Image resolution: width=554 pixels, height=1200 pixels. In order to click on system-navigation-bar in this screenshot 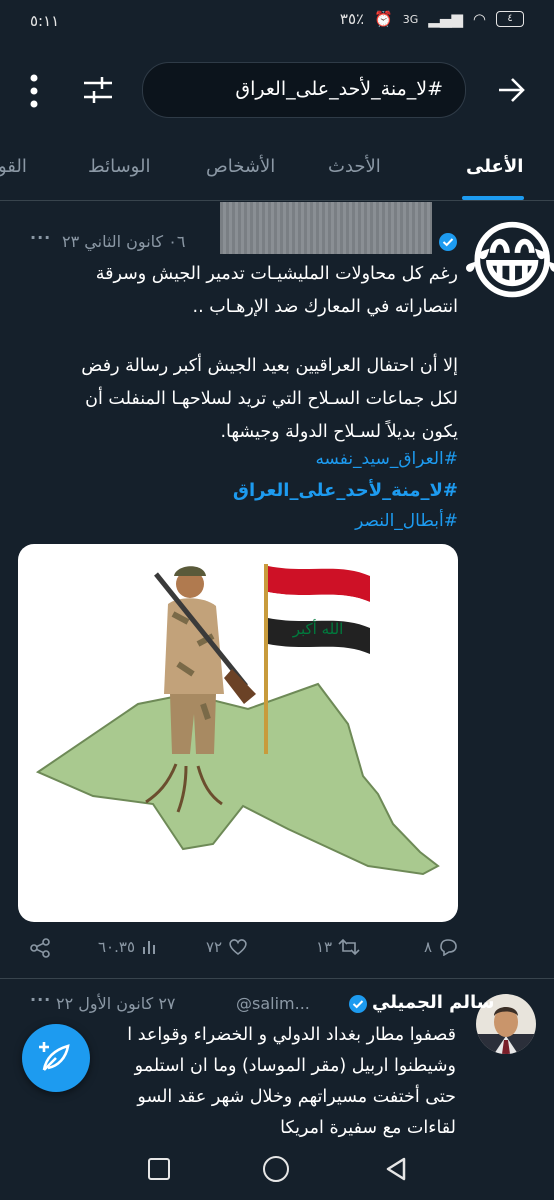, I will do `click(277, 1170)`.